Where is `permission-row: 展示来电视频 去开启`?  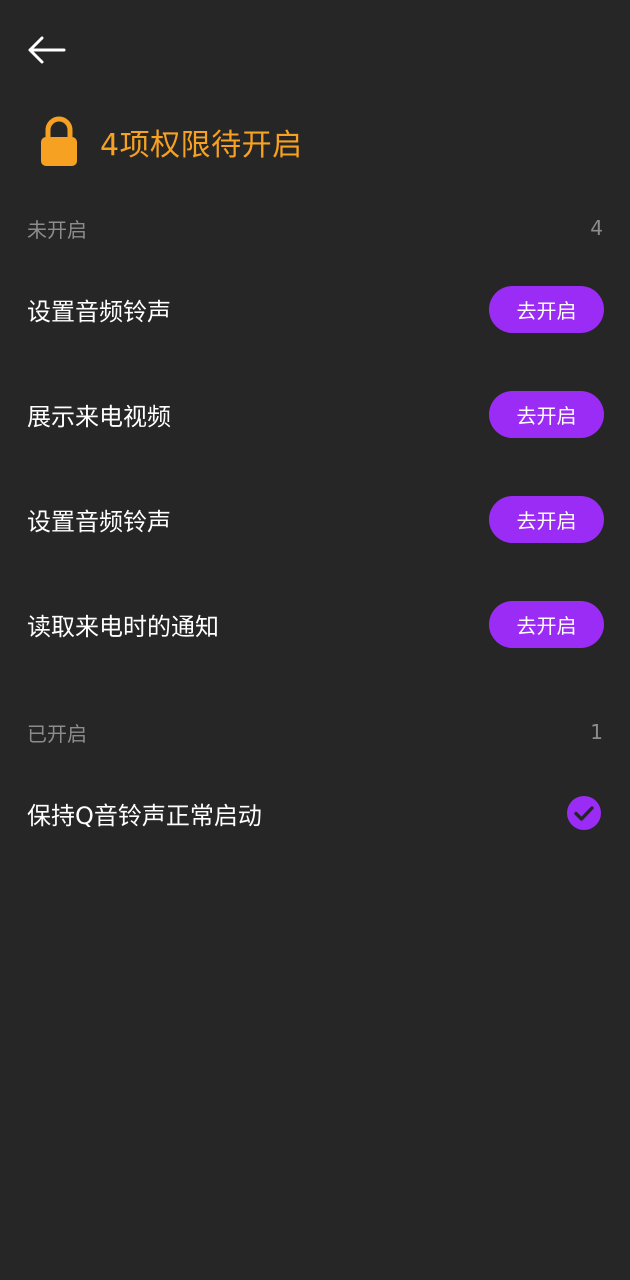
permission-row: 展示来电视频 去开启 is located at coordinates (315, 414).